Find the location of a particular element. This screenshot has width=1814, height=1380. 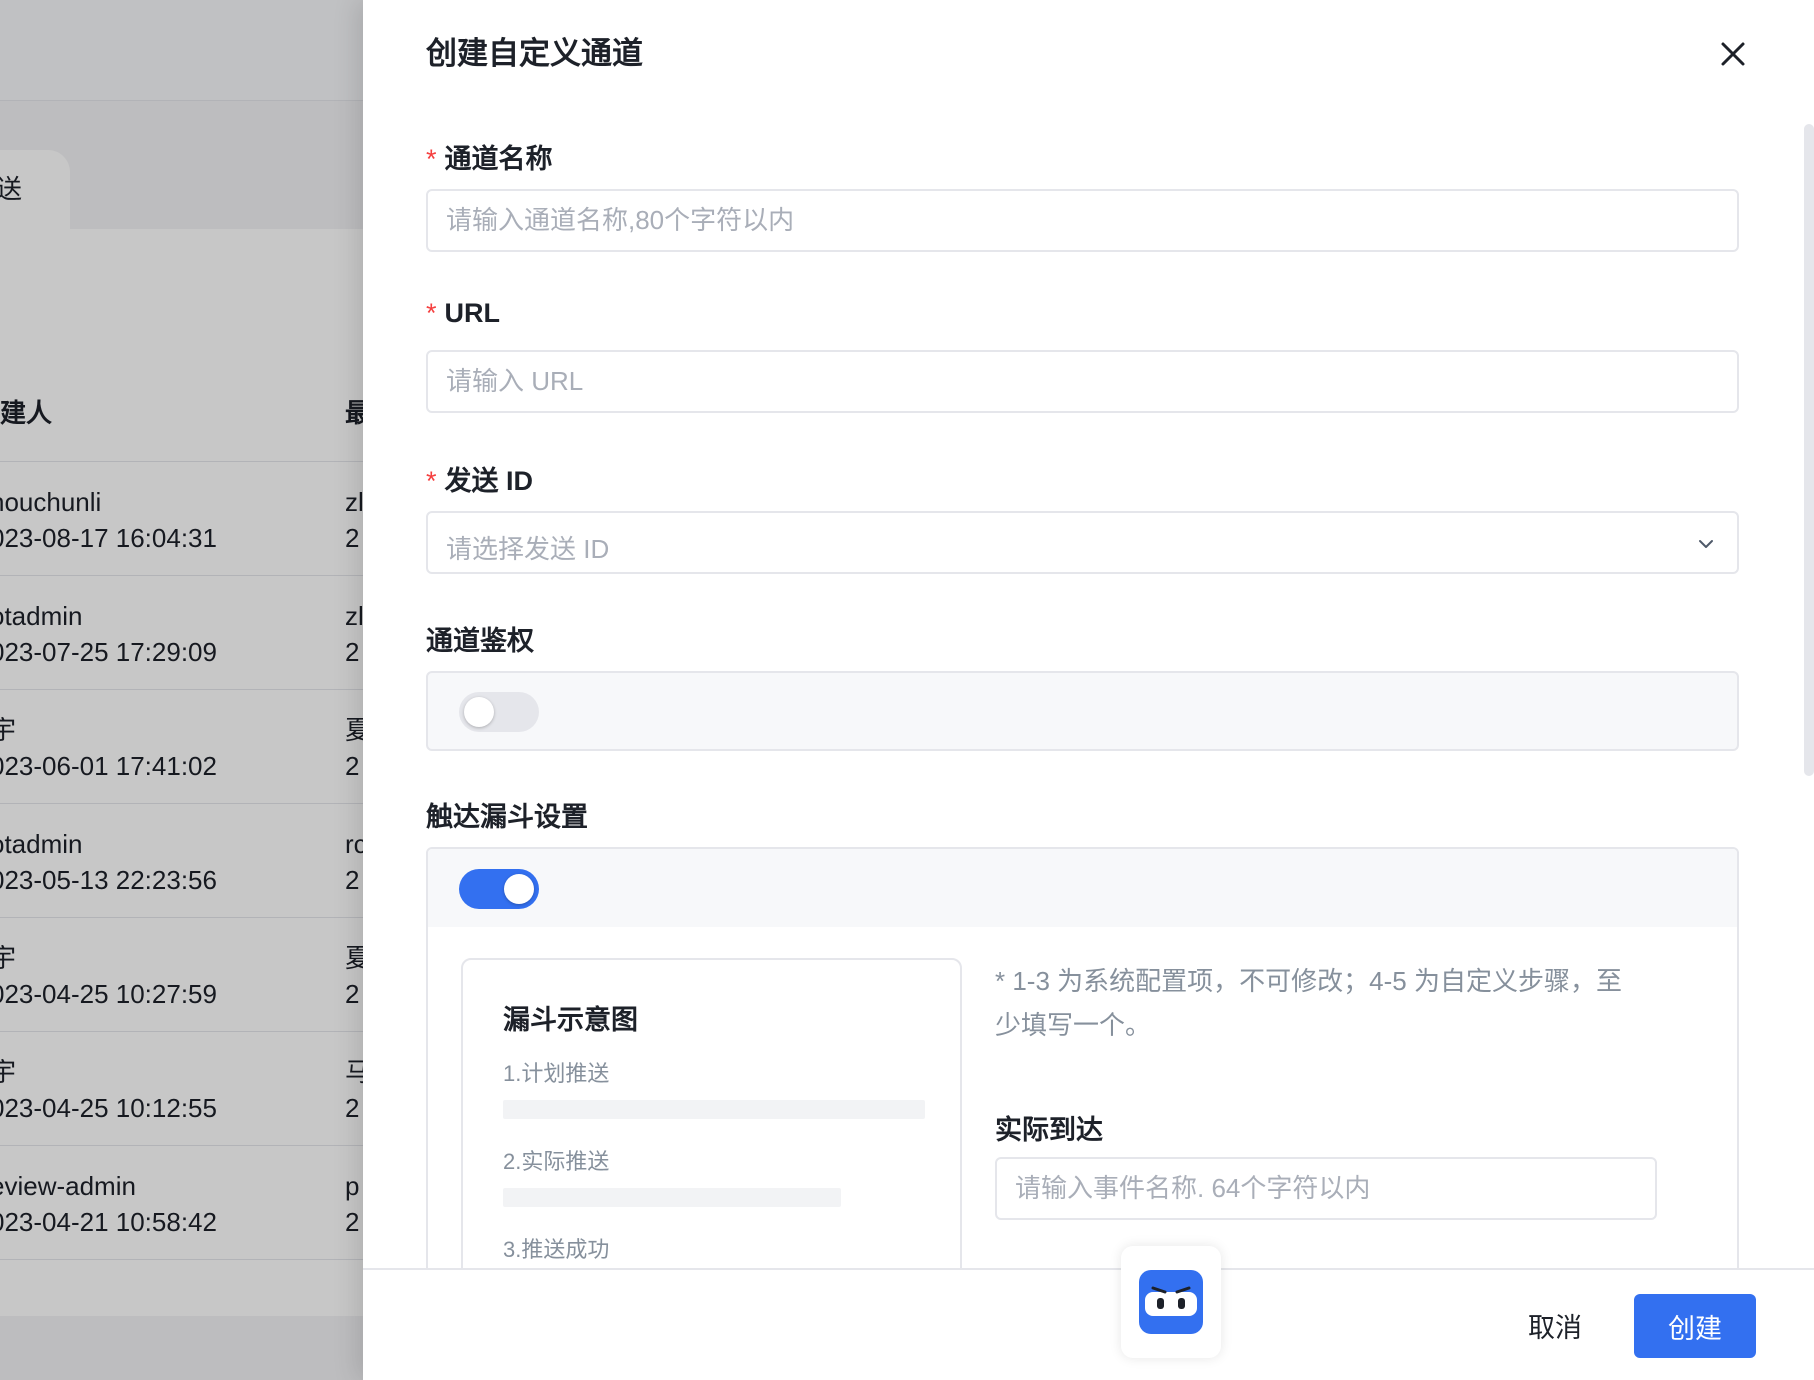

send-id-label: * 发送 ID is located at coordinates (480, 481).